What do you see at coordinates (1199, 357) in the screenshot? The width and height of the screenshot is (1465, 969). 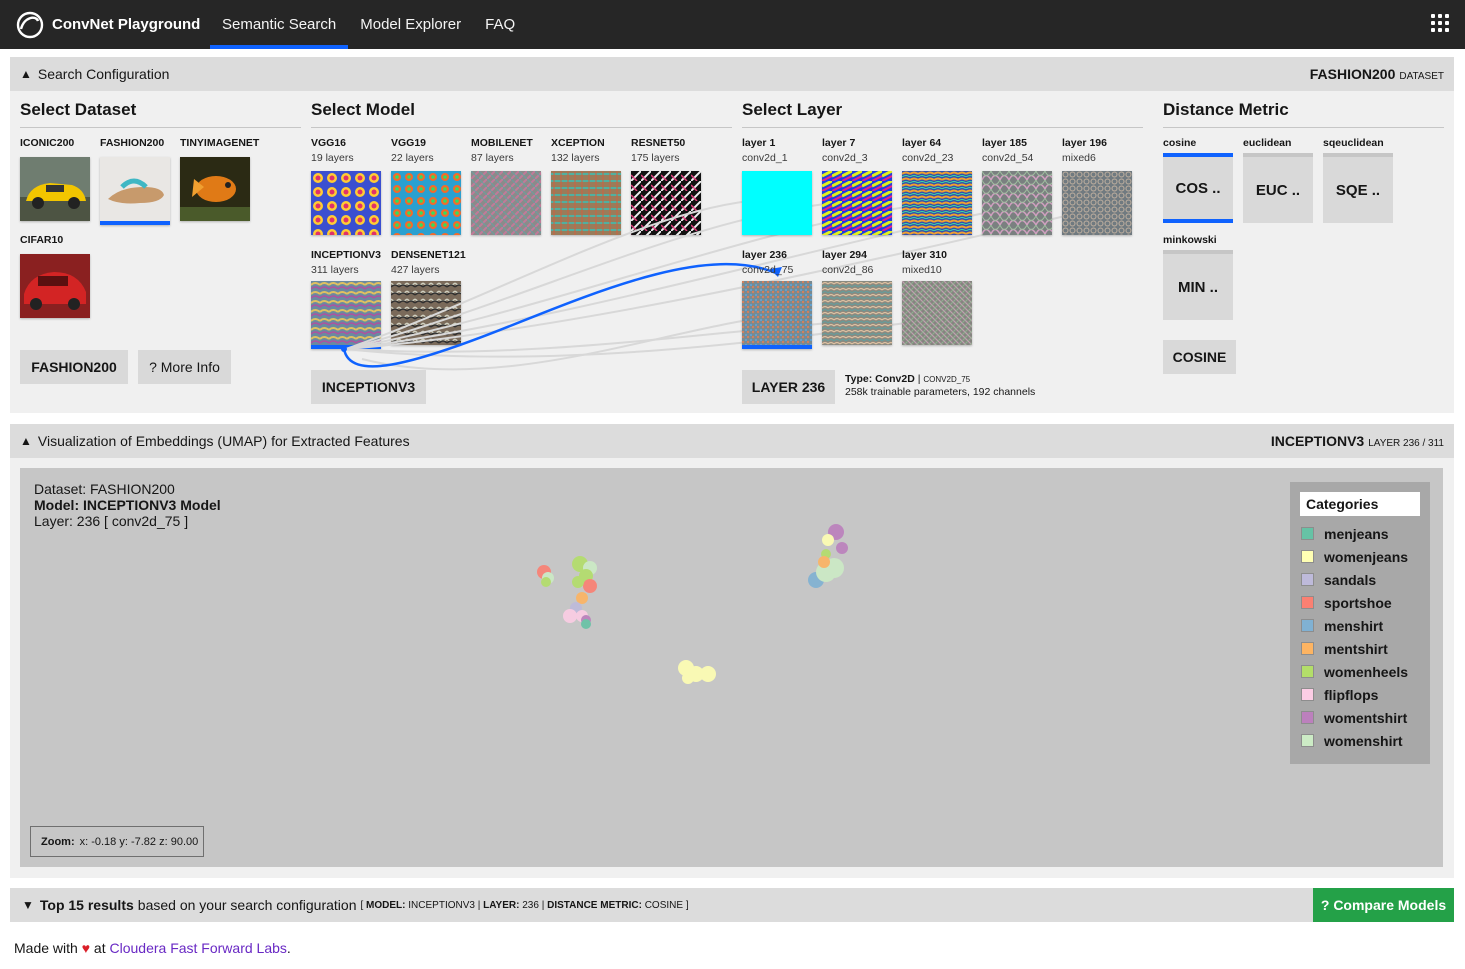 I see `selected-metric-button: COSINE` at bounding box center [1199, 357].